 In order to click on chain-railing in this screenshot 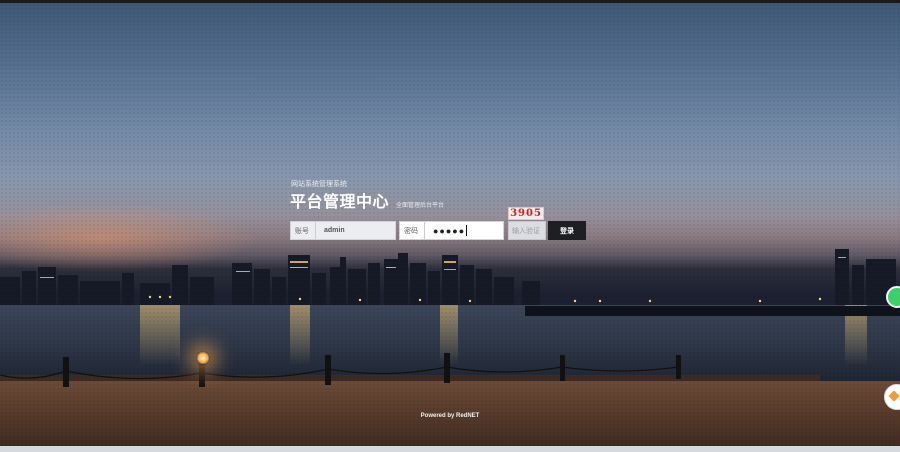, I will do `click(340, 370)`.